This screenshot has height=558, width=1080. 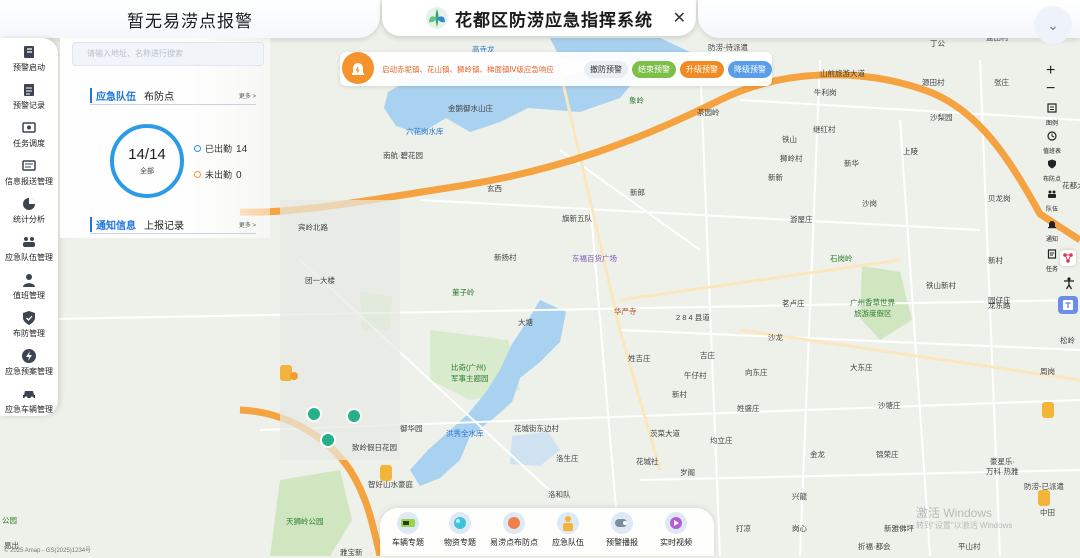 I want to click on lightning-icon, so click(x=29, y=356).